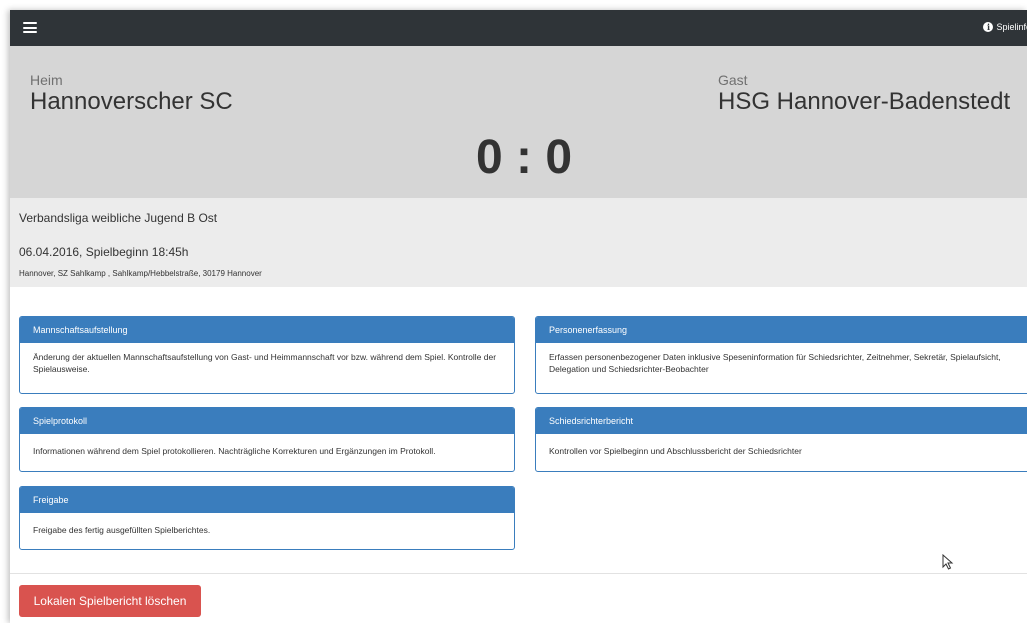 This screenshot has height=623, width=1027. Describe the element at coordinates (733, 80) in the screenshot. I see `away-label: Gast` at that location.